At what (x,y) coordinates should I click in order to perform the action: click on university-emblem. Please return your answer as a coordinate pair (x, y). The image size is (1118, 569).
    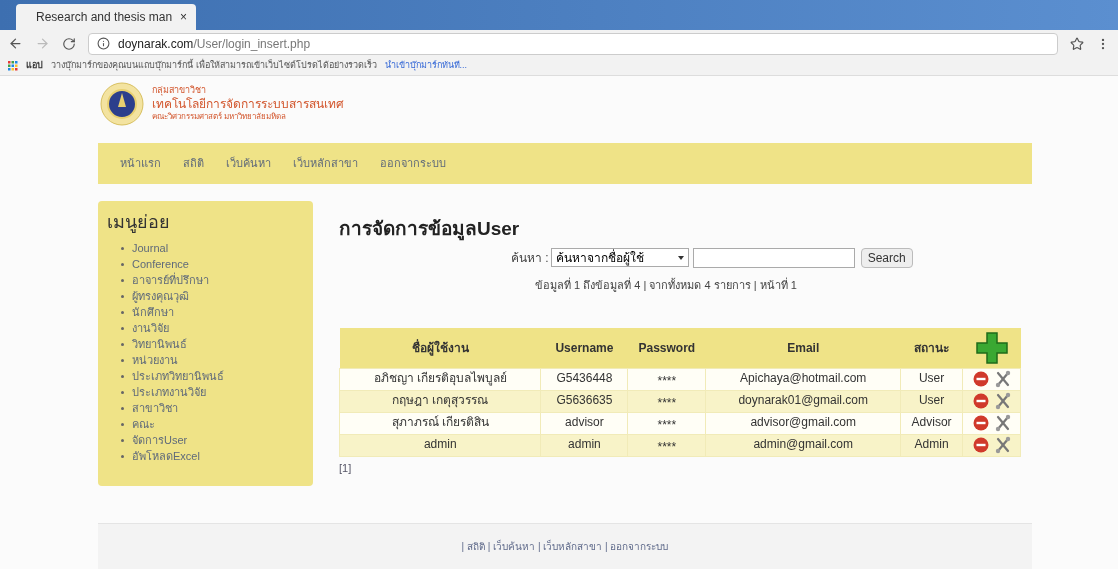
    Looking at the image, I should click on (122, 103).